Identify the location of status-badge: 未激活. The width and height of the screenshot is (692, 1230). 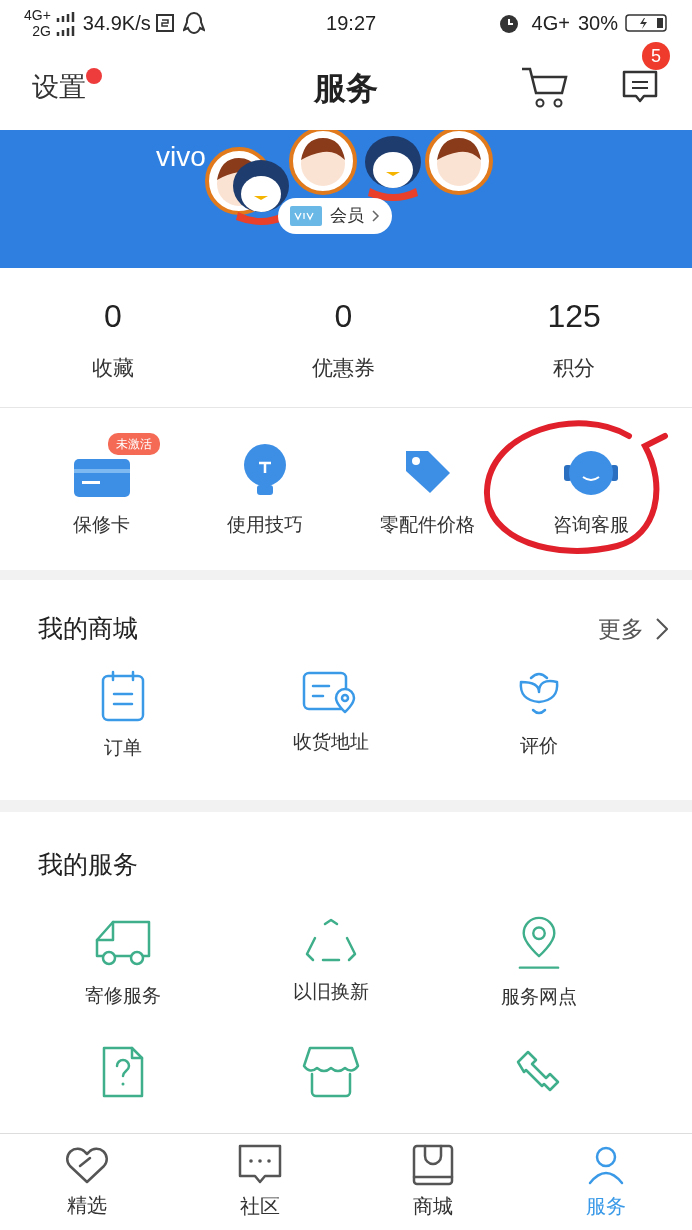
(134, 443).